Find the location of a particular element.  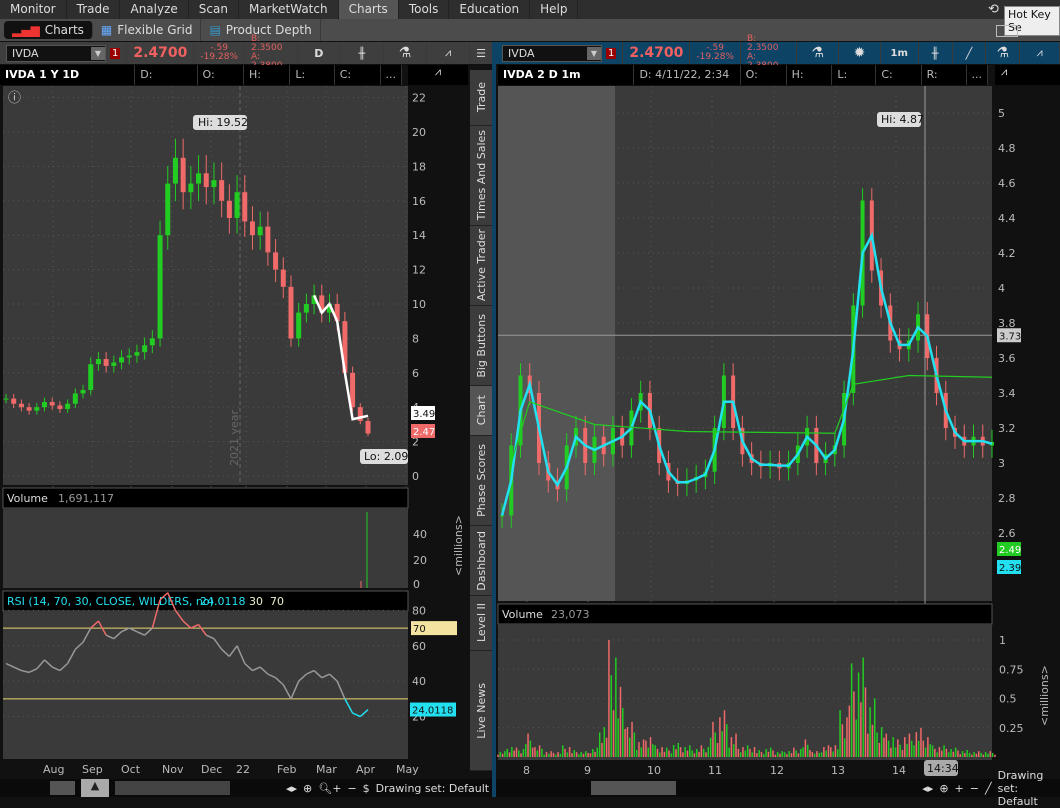

zoom-in-icon: + is located at coordinates (959, 788).